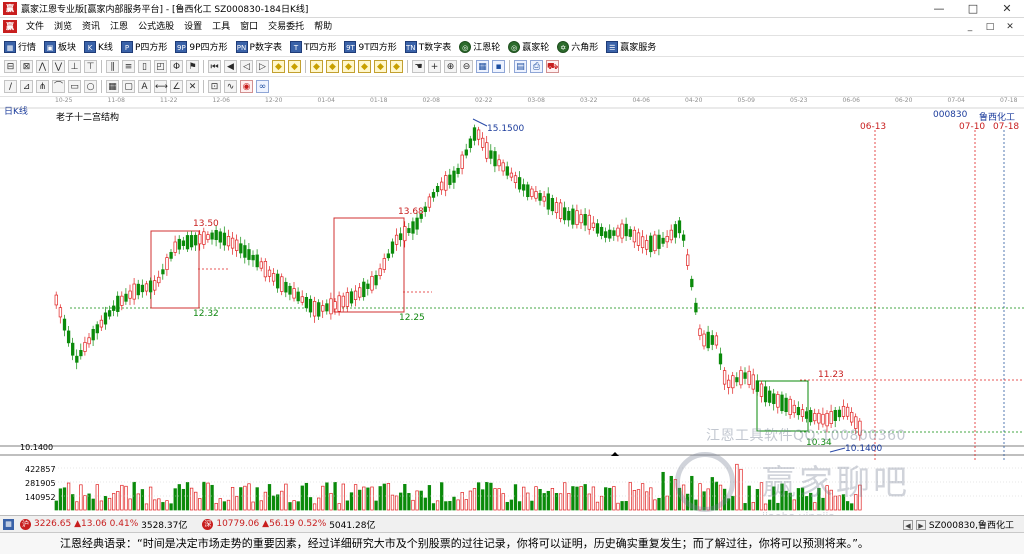  Describe the element at coordinates (498, 66) in the screenshot. I see `save-icon: ▪` at that location.